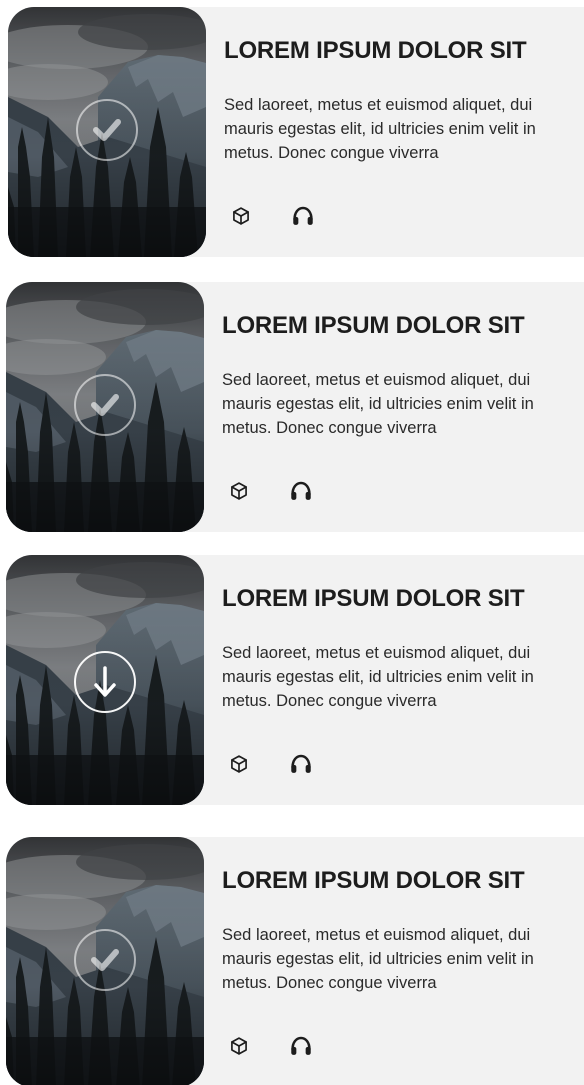 The image size is (584, 1085). I want to click on arrow-down-icon, so click(105, 681).